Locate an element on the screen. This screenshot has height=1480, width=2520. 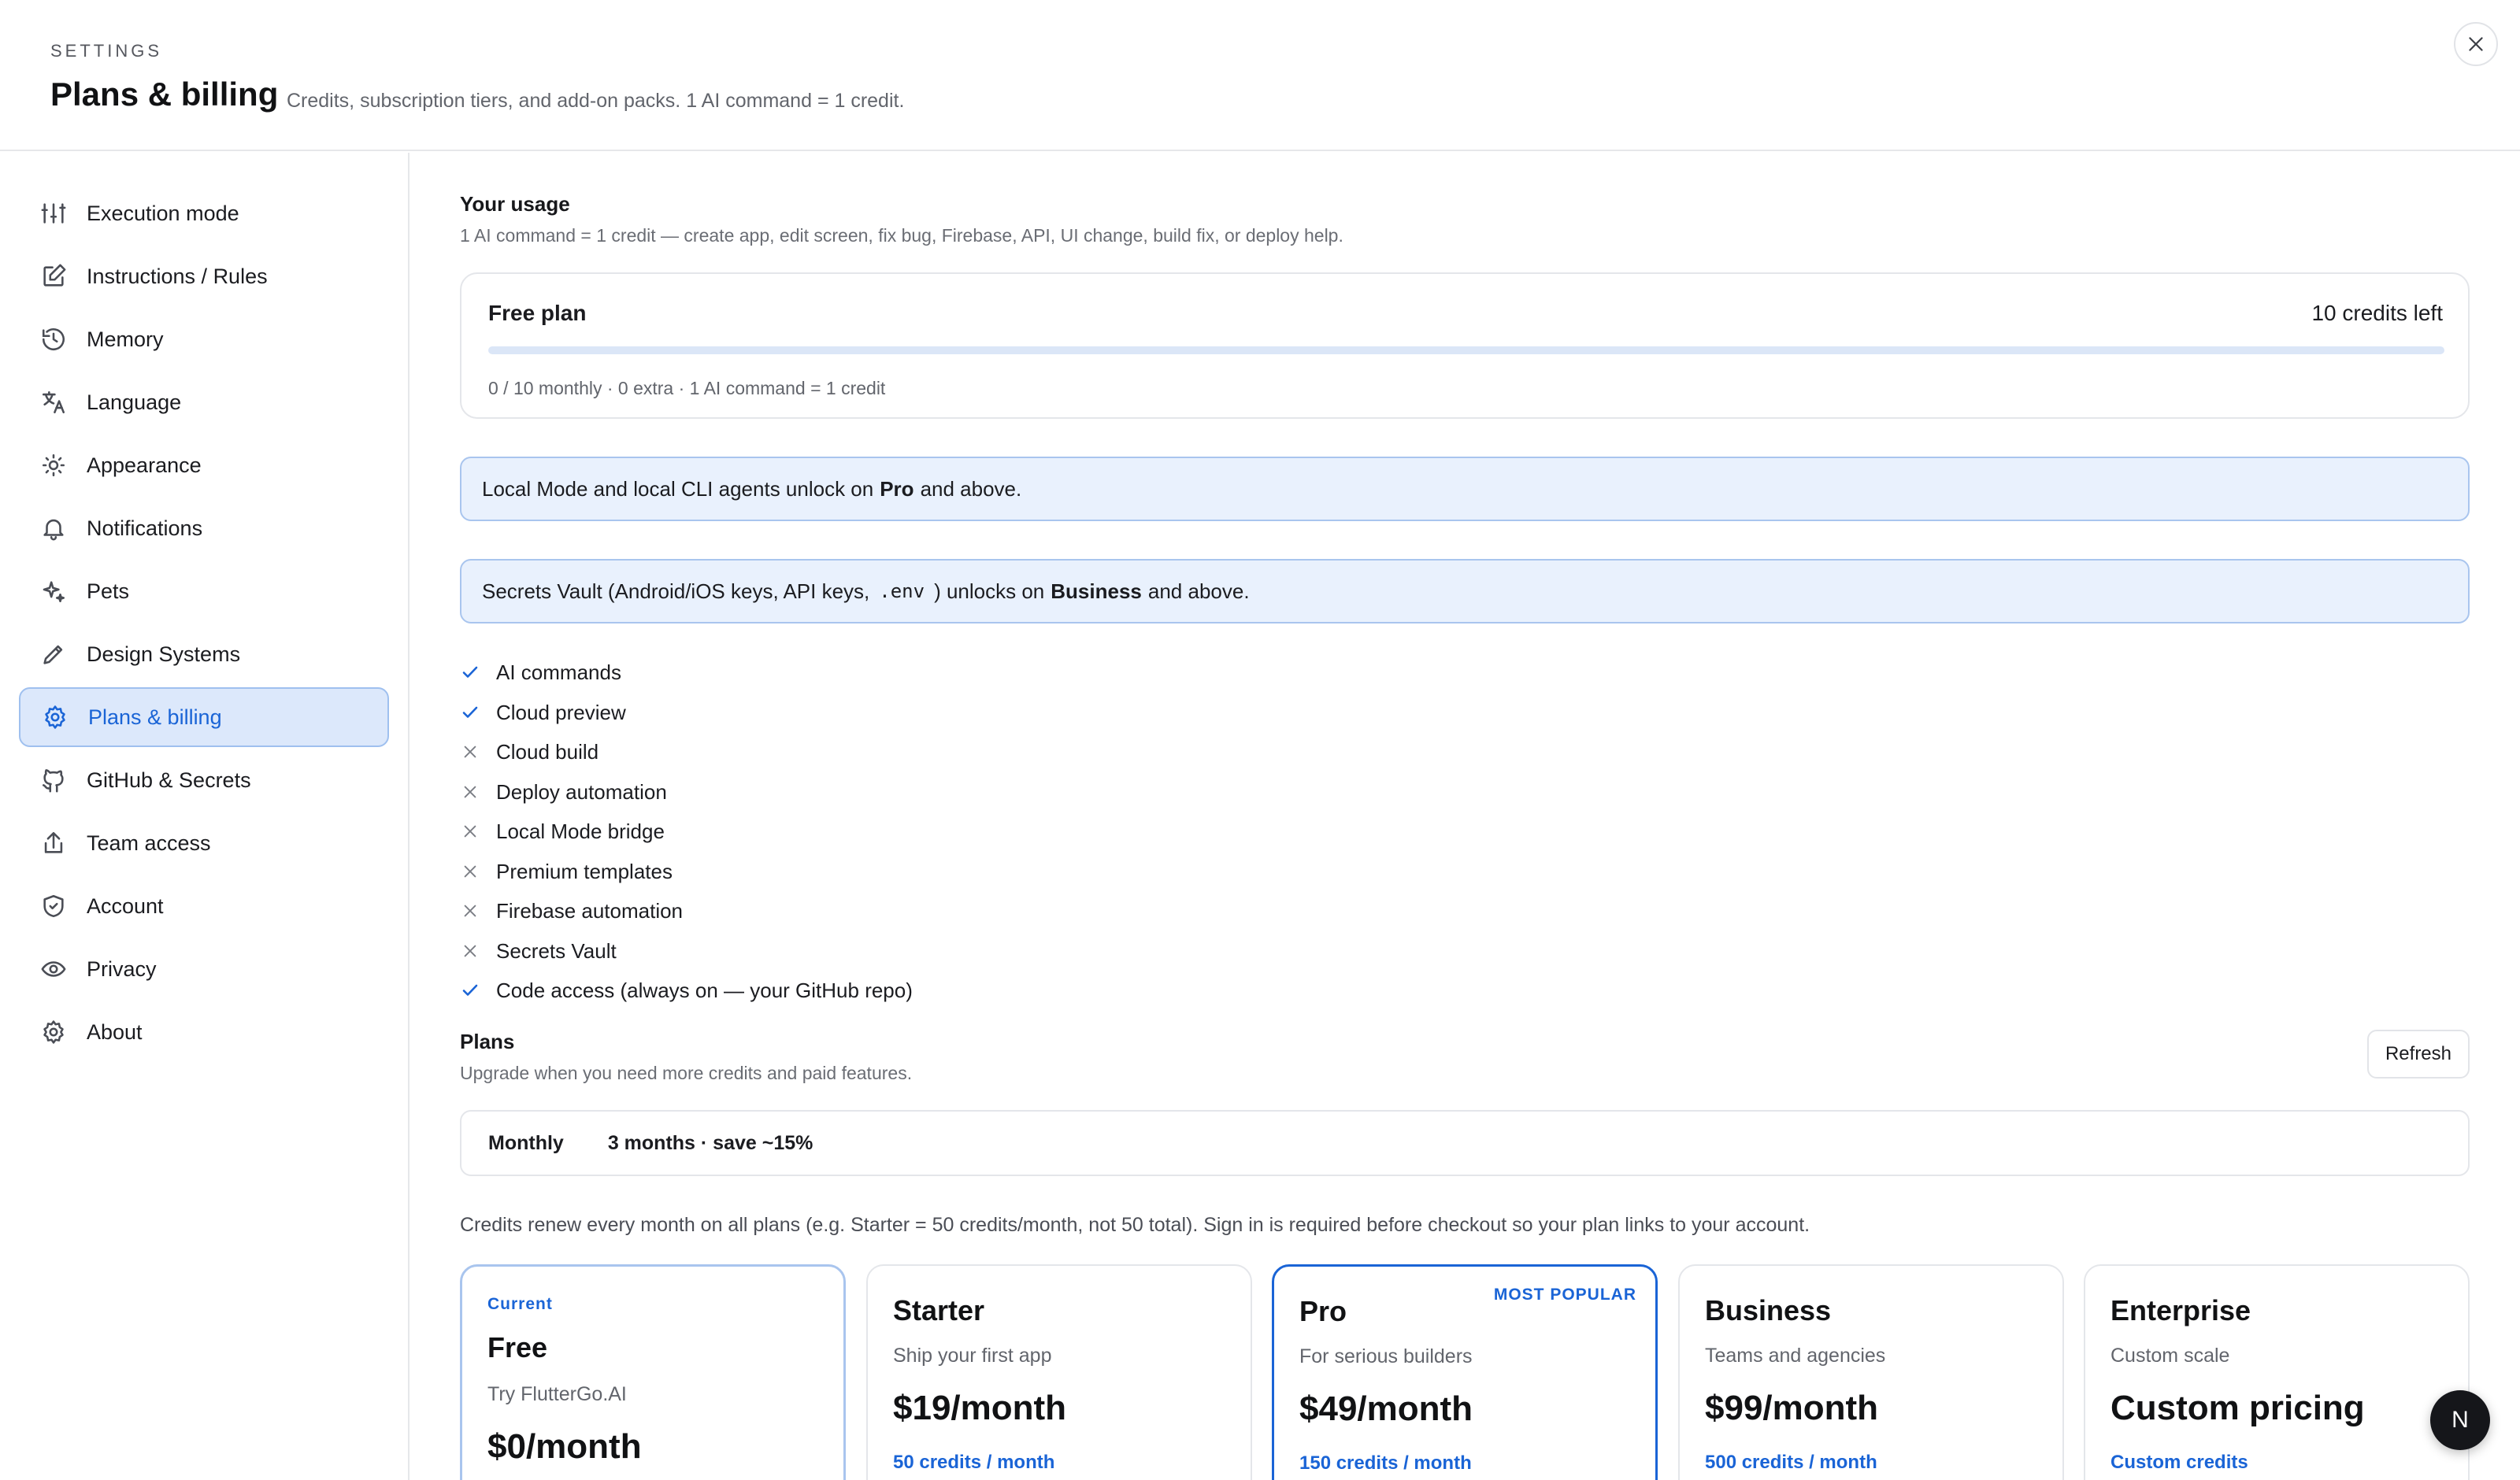
billing-option-quarterly: 3 months · save ~15% is located at coordinates (710, 1143).